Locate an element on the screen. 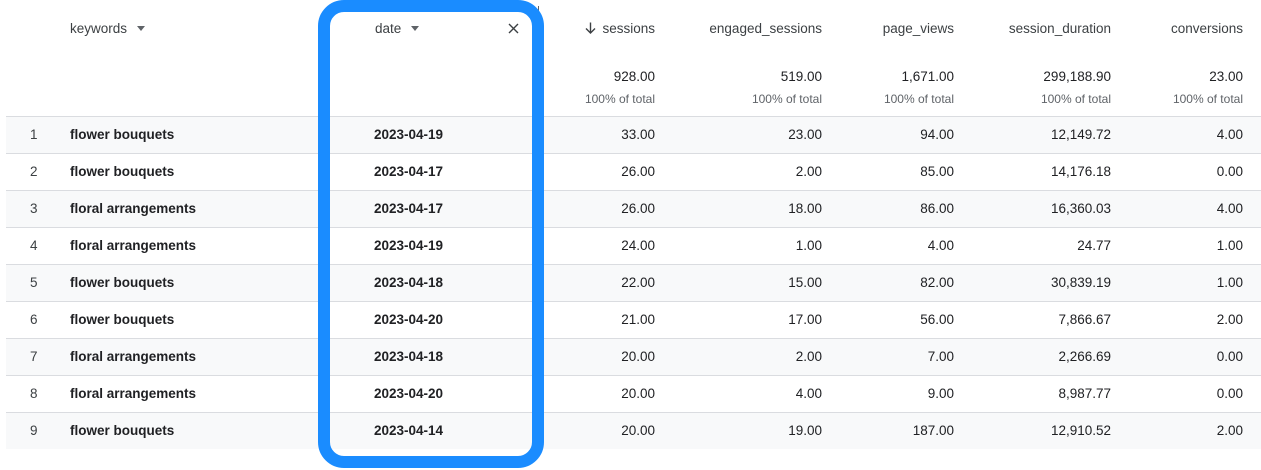  date-cell: 2023-04-14 is located at coordinates (409, 430).